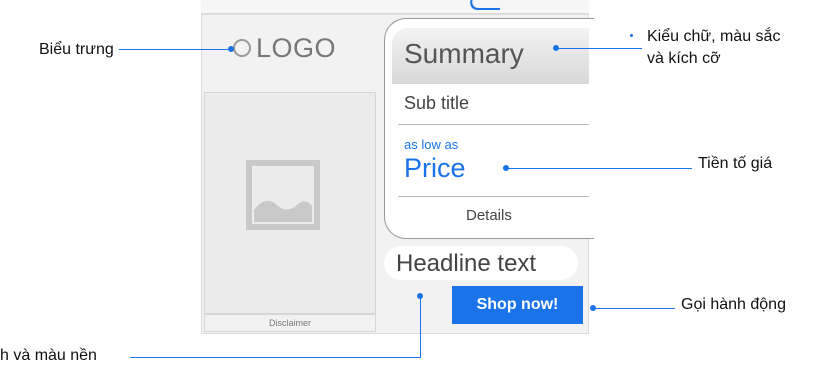  What do you see at coordinates (713, 48) in the screenshot?
I see `callout-font: Kiểu chữ, màu sắc và kích cỡ` at bounding box center [713, 48].